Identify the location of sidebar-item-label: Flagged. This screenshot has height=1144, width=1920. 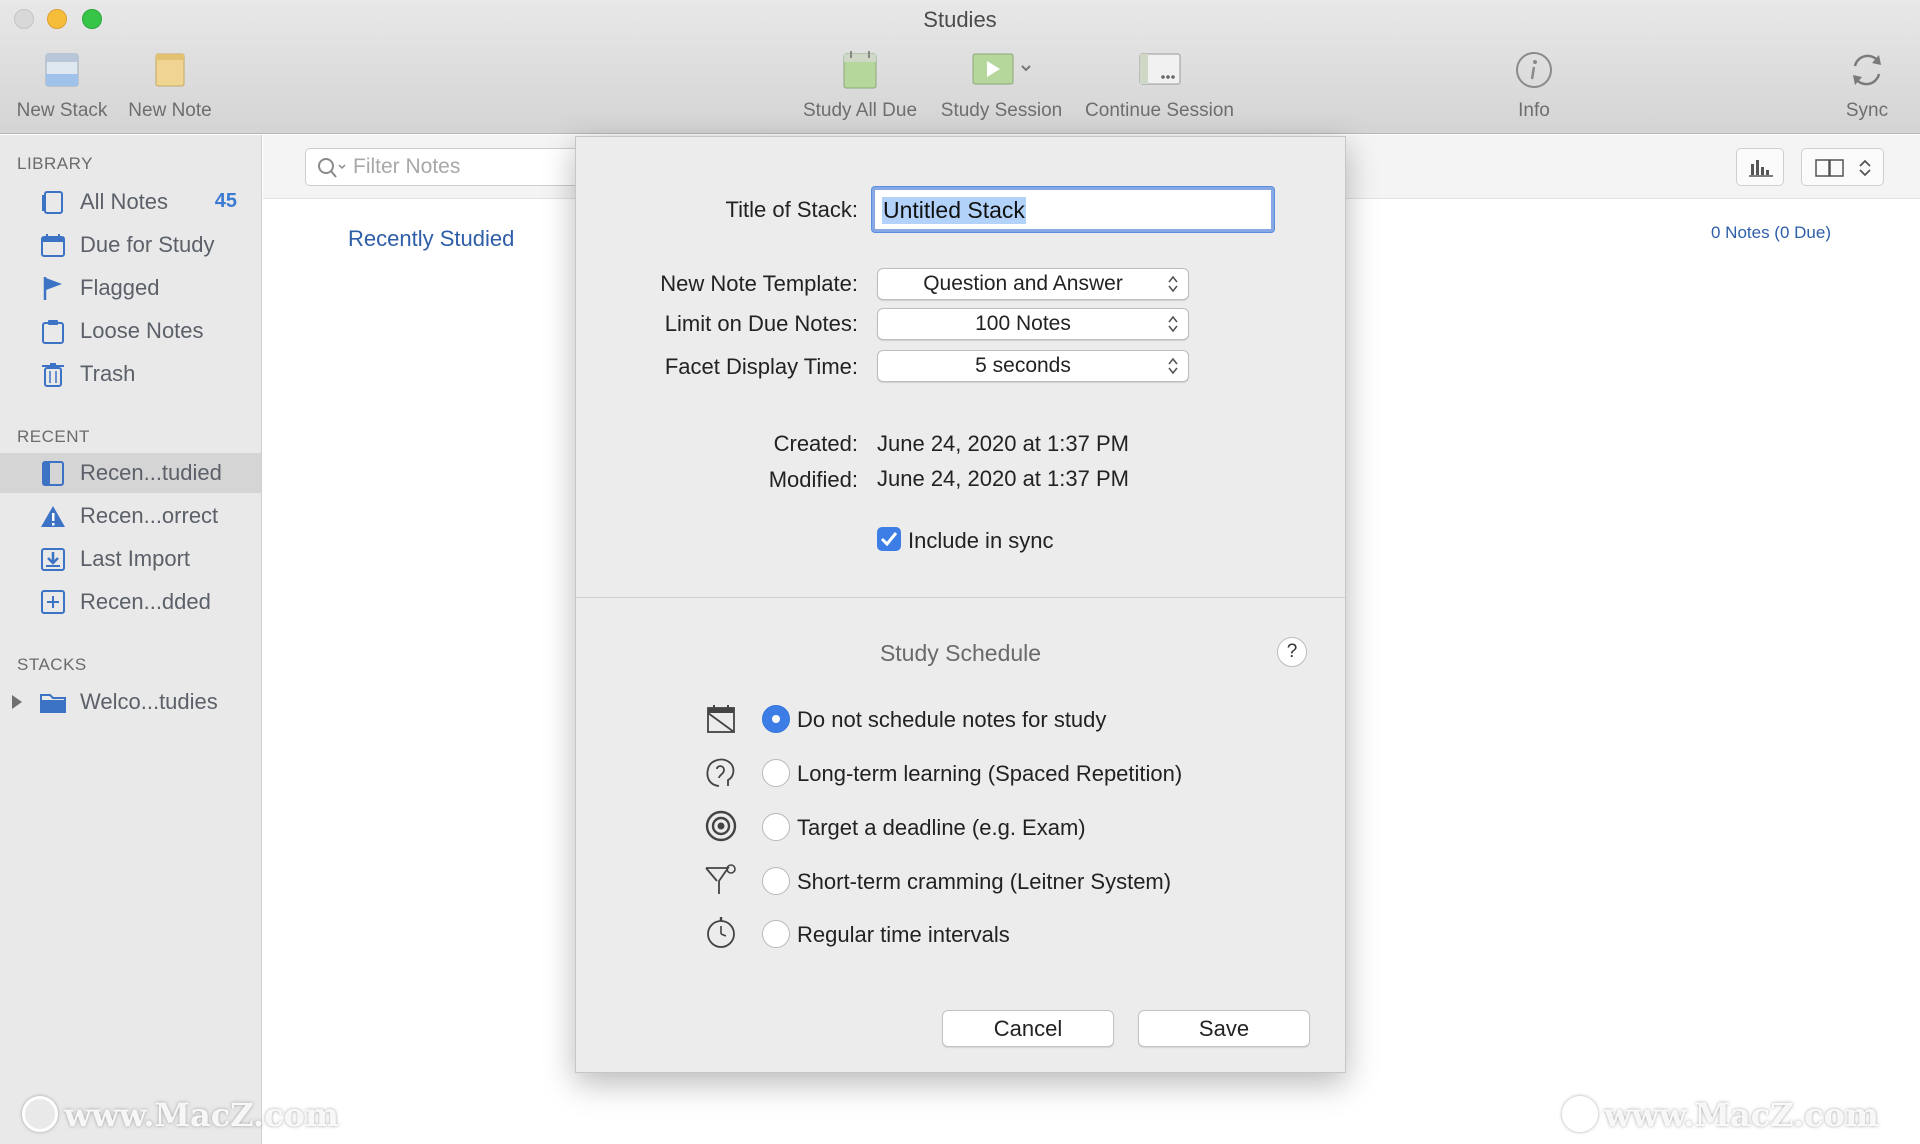
(120, 287).